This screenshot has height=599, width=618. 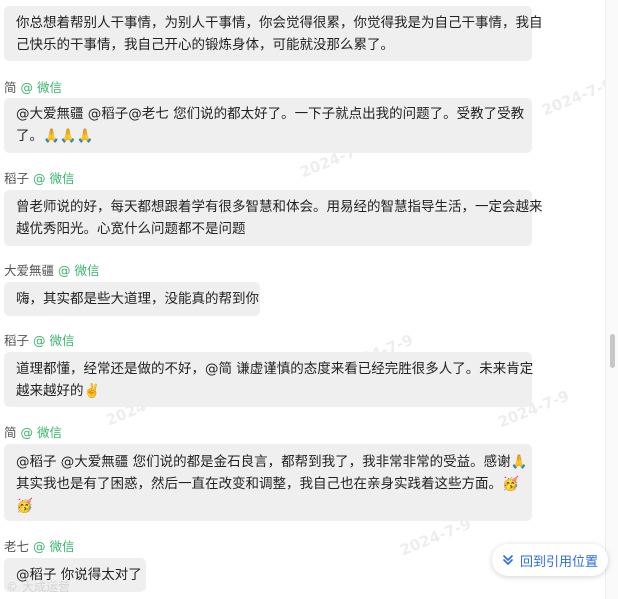 I want to click on scrollbar-thumb, so click(x=612, y=351).